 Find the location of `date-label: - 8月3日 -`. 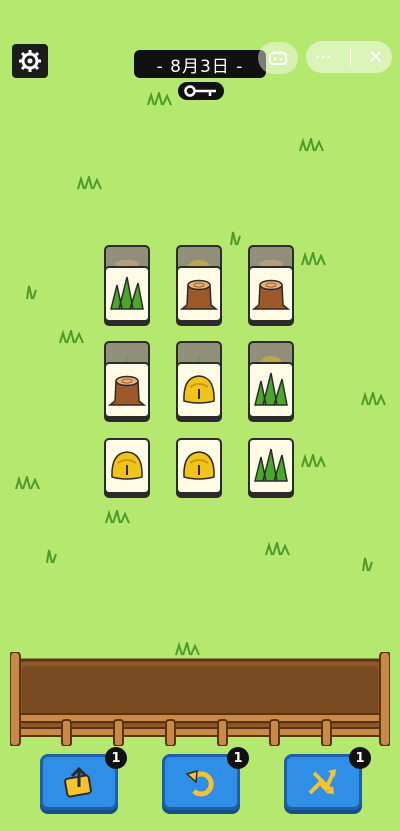

date-label: - 8月3日 - is located at coordinates (200, 64).